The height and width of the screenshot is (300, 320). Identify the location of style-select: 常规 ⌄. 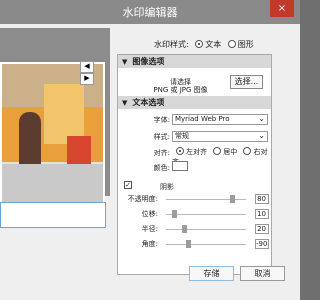
(220, 136).